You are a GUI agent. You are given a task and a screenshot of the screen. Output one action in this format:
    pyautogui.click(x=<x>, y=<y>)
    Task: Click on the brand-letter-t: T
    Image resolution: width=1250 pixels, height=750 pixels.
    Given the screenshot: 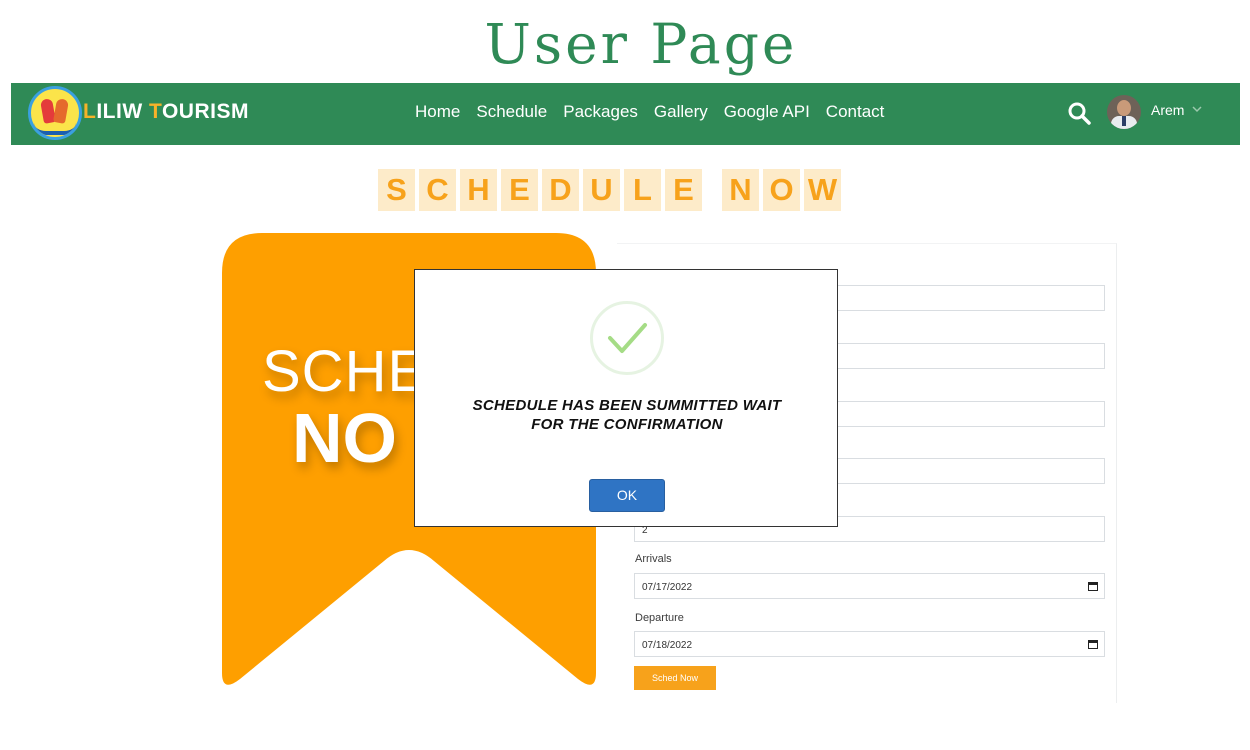 What is the action you would take?
    pyautogui.click(x=155, y=111)
    